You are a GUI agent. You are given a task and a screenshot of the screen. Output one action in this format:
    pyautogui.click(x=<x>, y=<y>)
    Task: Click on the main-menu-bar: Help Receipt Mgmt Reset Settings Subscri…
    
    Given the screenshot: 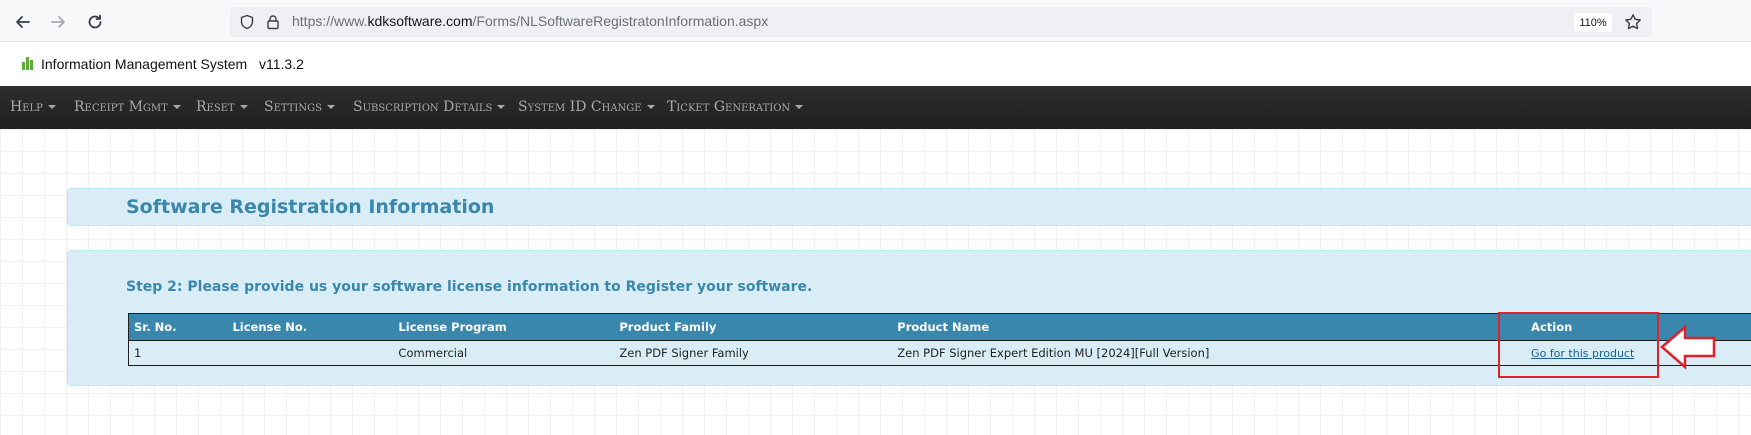 What is the action you would take?
    pyautogui.click(x=875, y=107)
    